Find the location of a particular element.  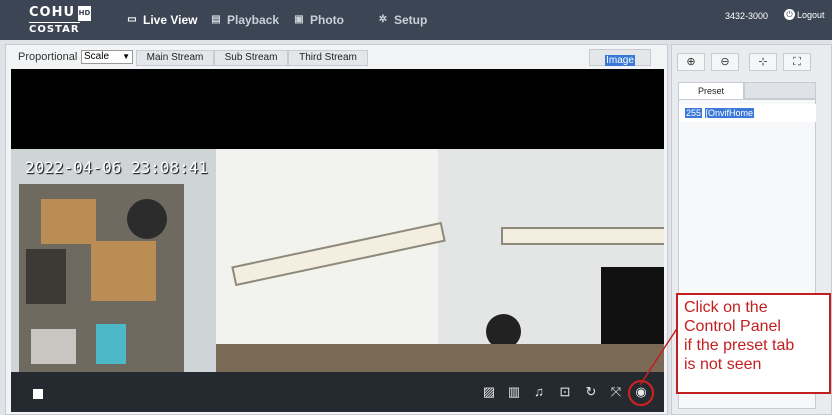

callout-line: Control Panel is located at coordinates (732, 326).